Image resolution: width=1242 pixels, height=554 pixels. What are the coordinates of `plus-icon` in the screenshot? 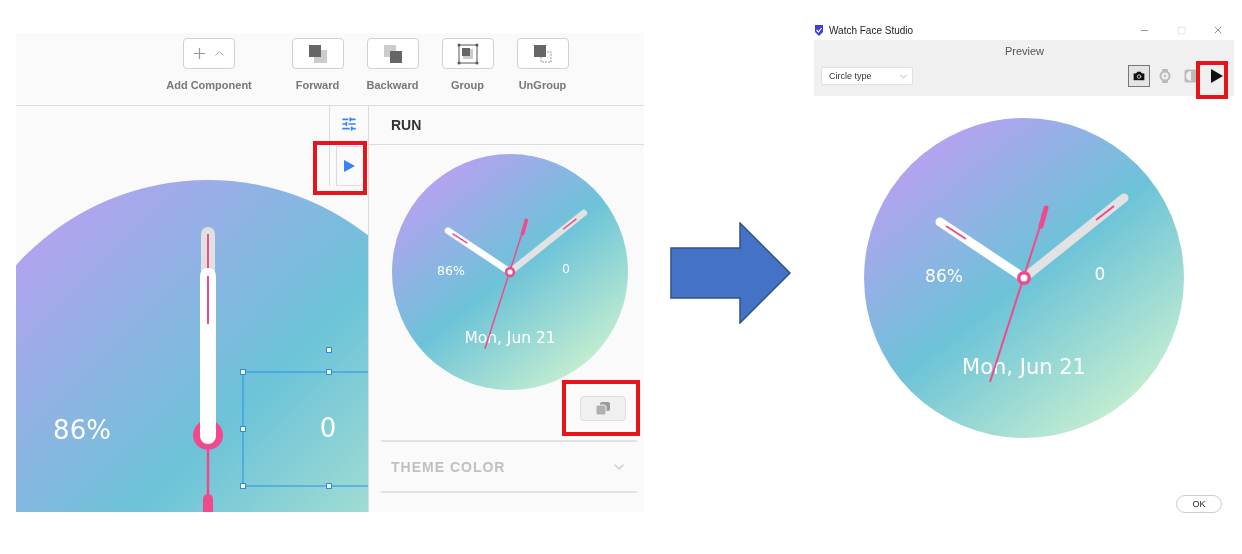 It's located at (199, 53).